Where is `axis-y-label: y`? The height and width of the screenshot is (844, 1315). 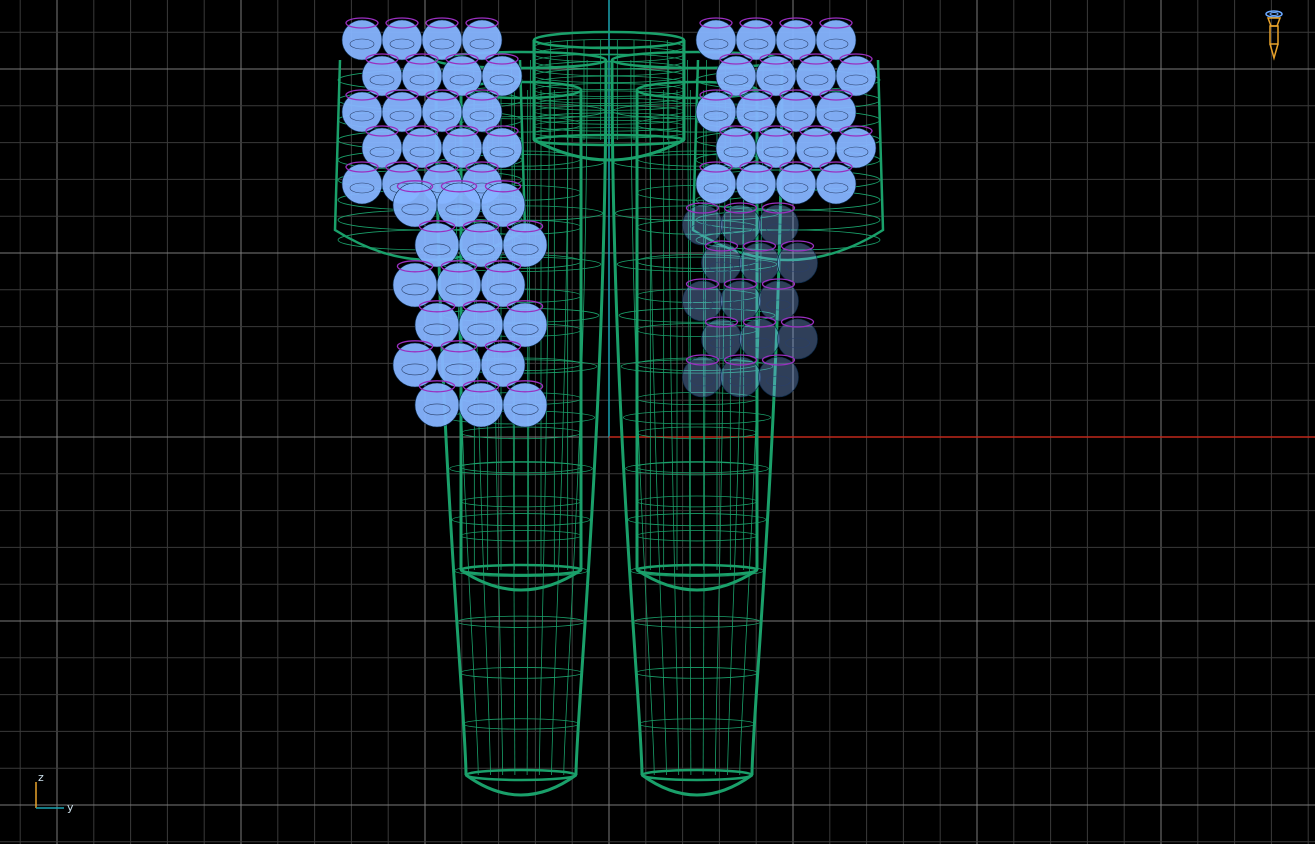
axis-y-label: y is located at coordinates (70, 807).